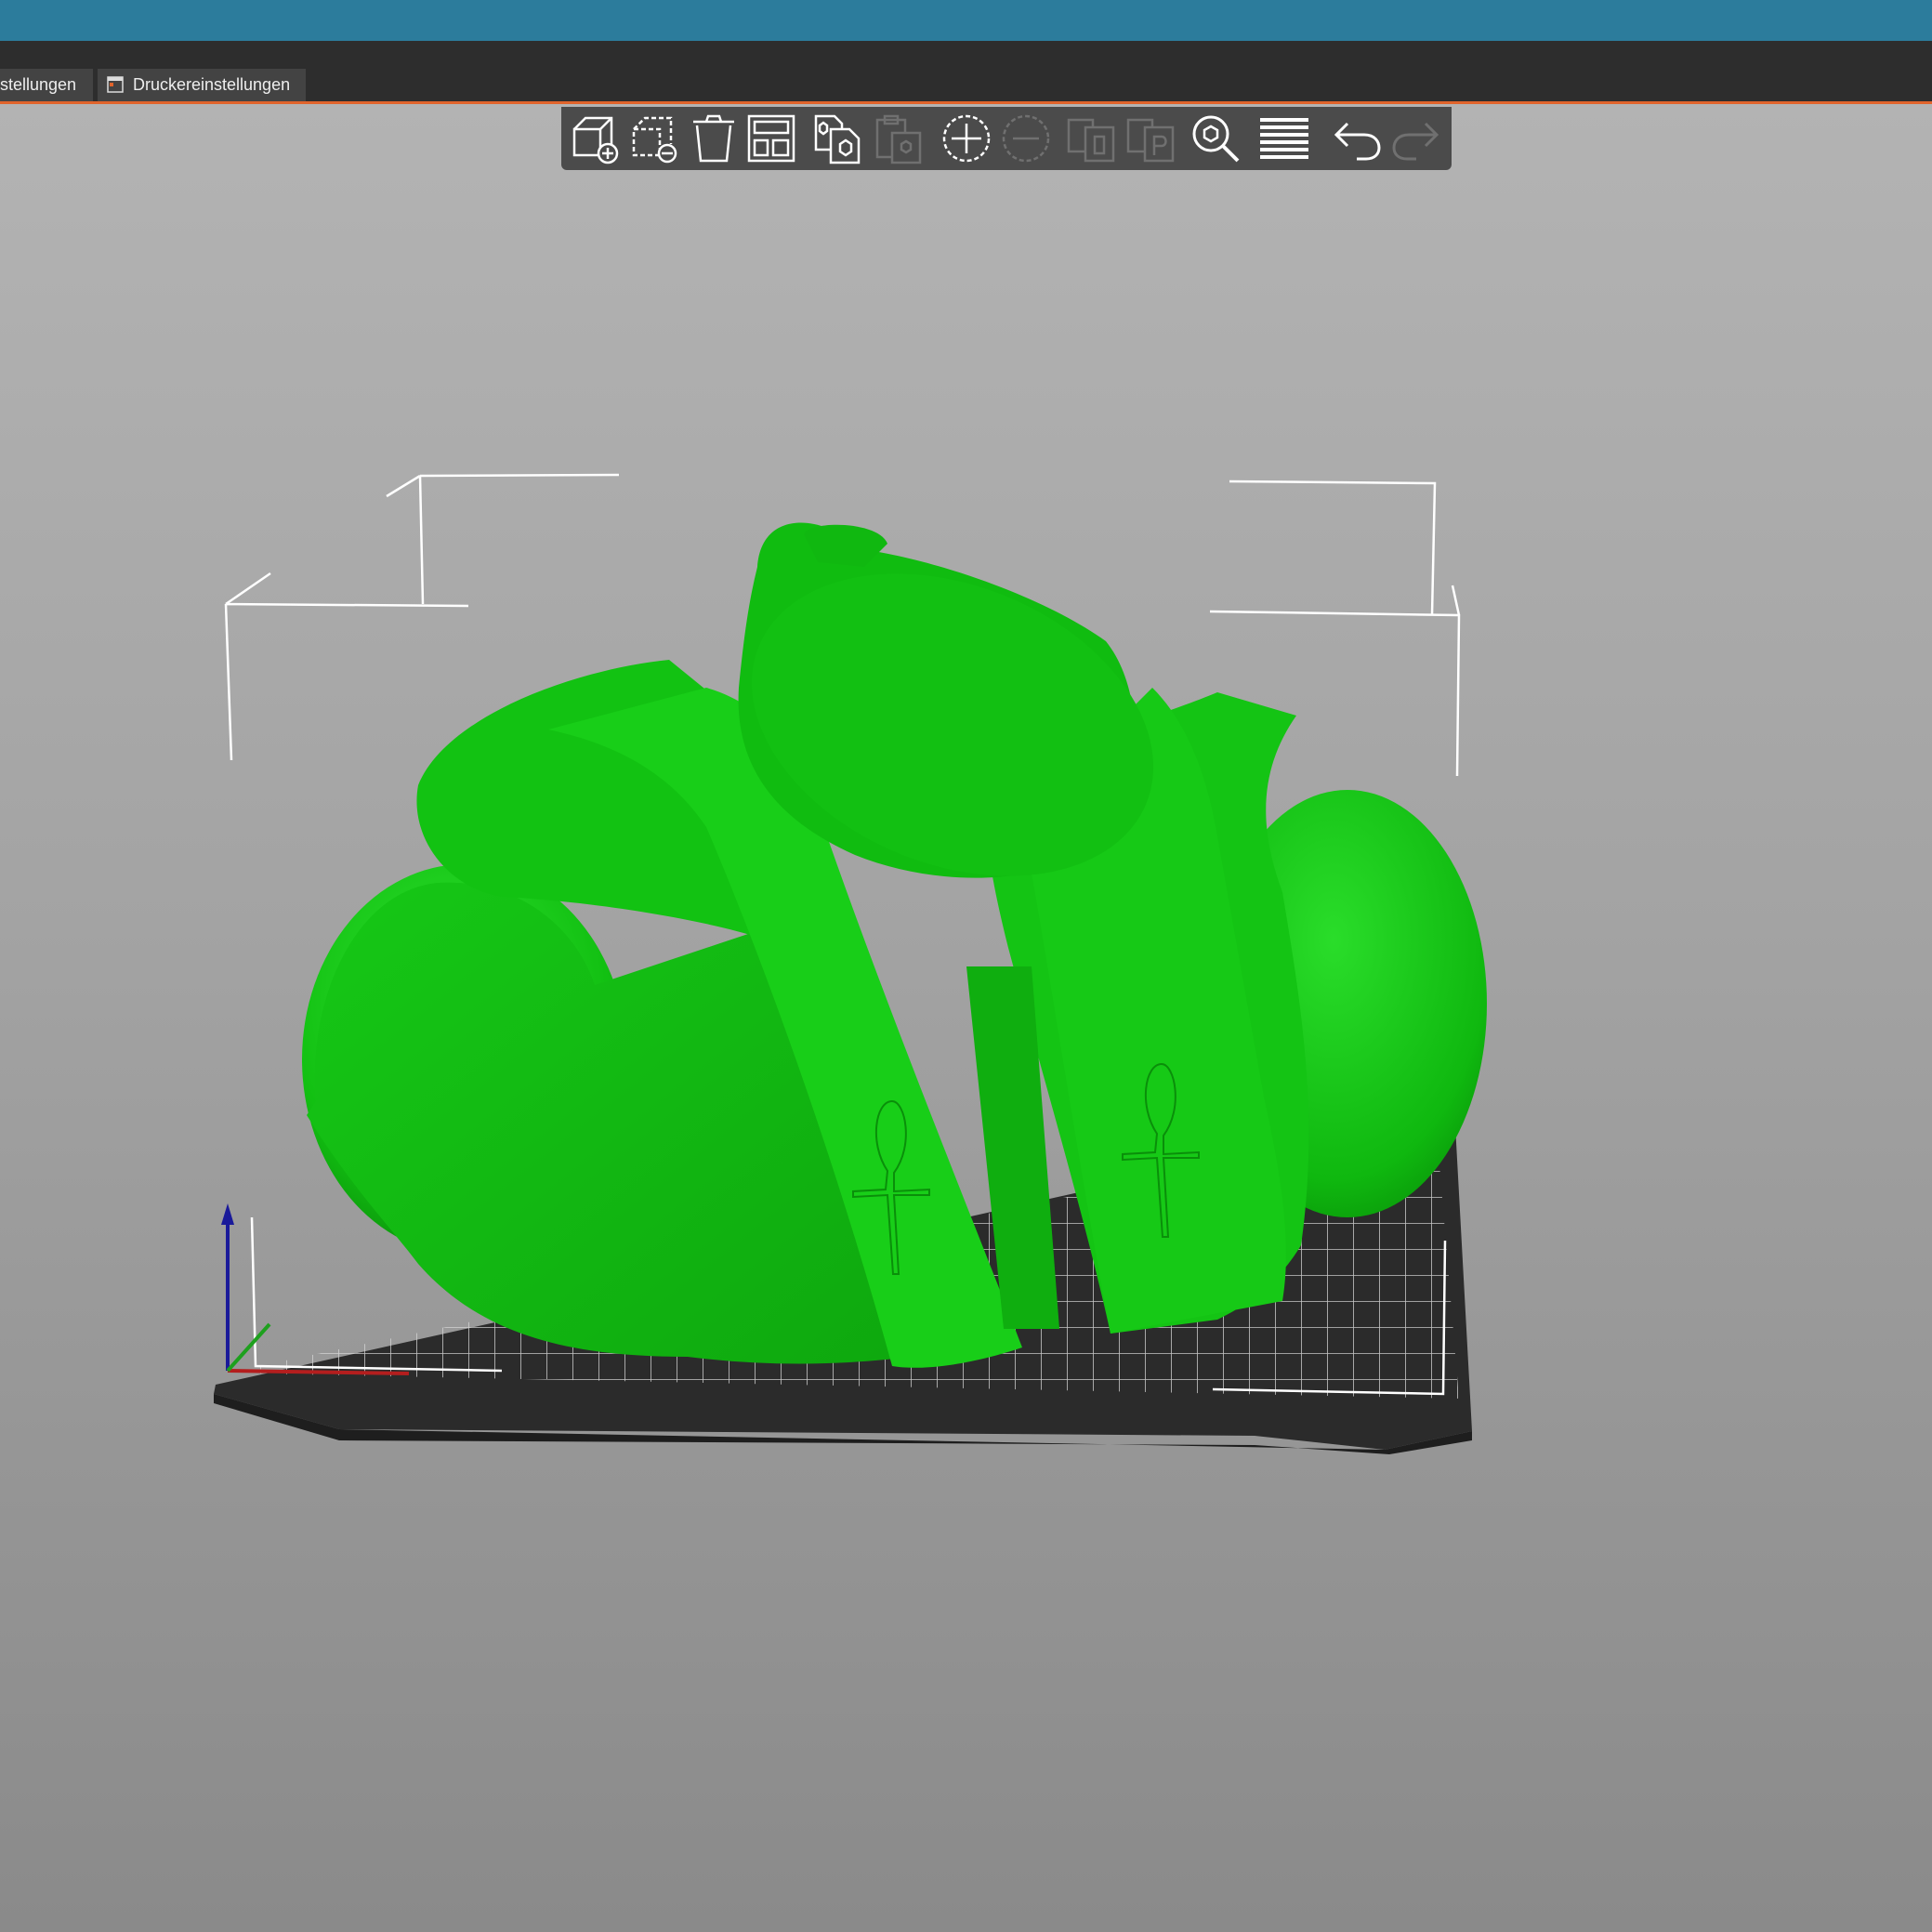 The image size is (1932, 1932). I want to click on add-instance-button, so click(966, 138).